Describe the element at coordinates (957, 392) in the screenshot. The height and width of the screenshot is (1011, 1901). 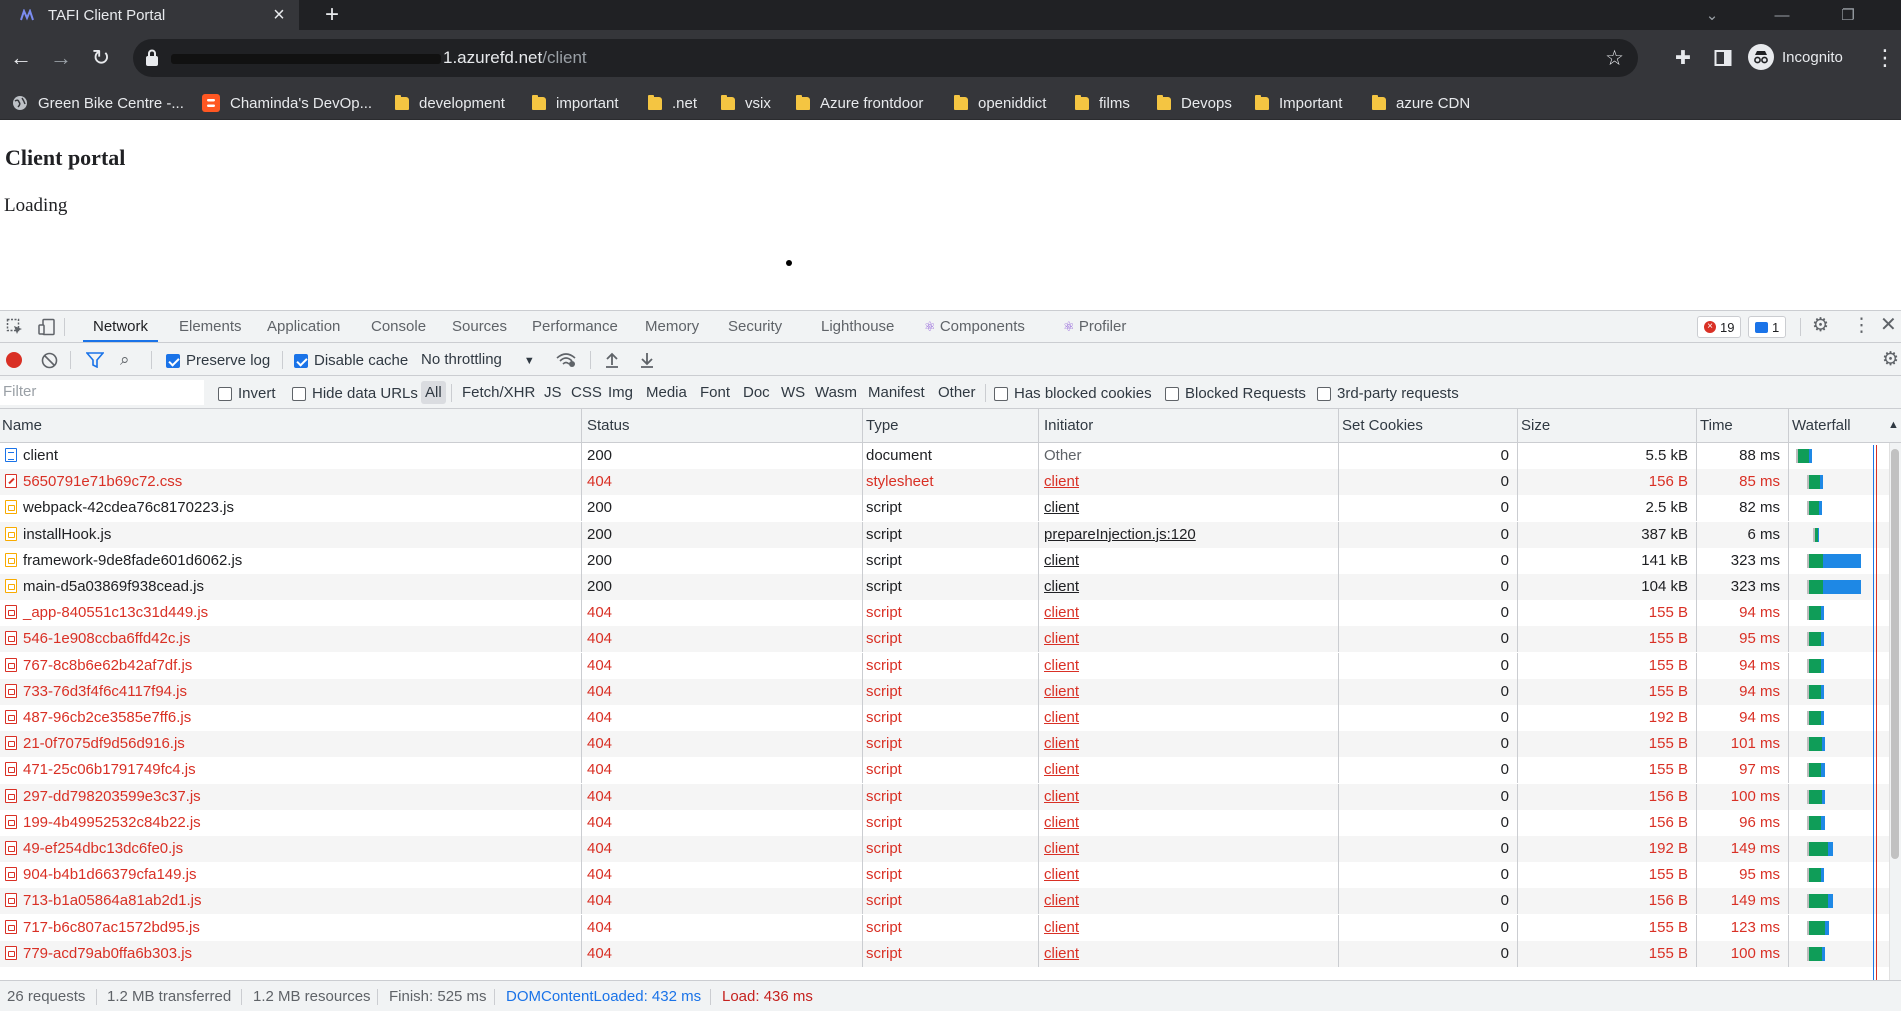
I see `type-other: Other` at that location.